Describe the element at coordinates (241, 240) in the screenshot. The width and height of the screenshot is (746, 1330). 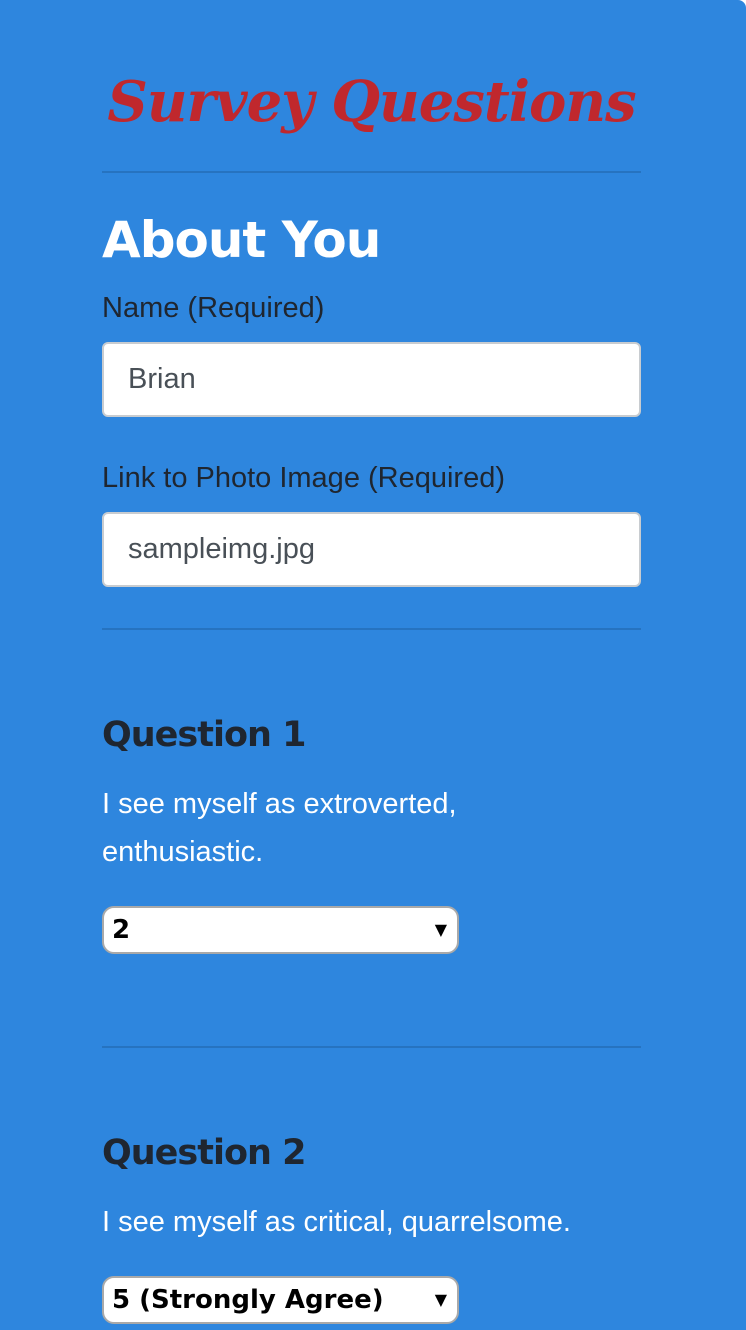
I see `about-you-heading: About You` at that location.